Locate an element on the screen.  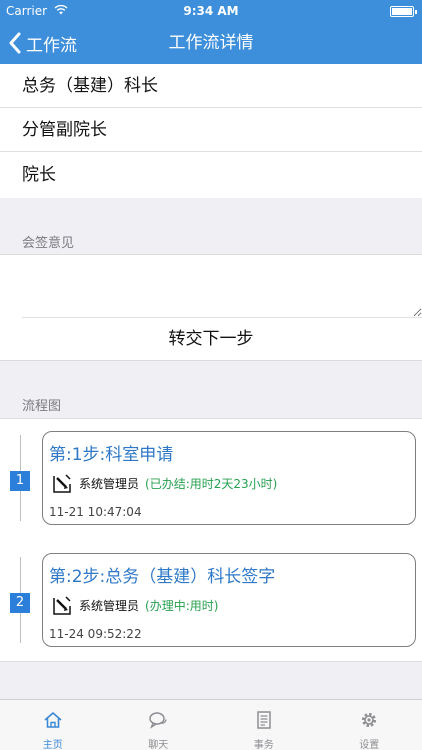
page-title: 工作流详情 is located at coordinates (211, 43).